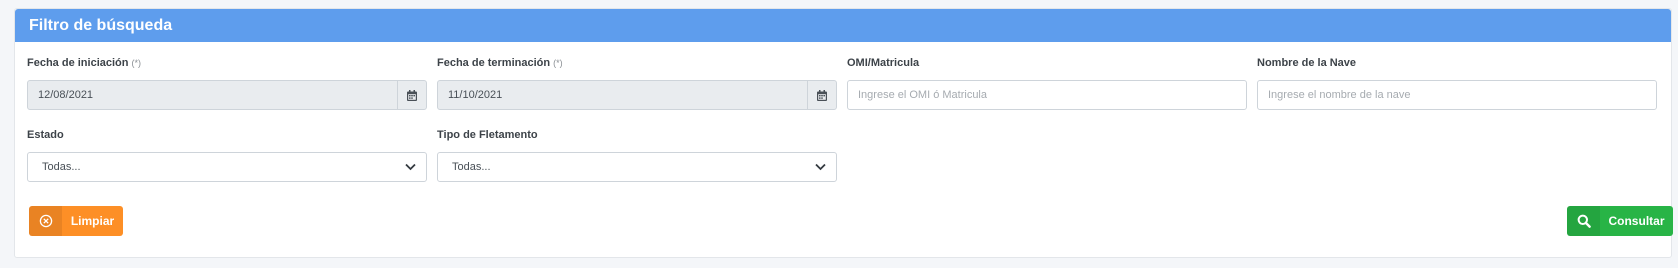 The width and height of the screenshot is (1678, 268). What do you see at coordinates (1047, 95) in the screenshot?
I see `omi-input: Ingrese el OMI ó Matricula` at bounding box center [1047, 95].